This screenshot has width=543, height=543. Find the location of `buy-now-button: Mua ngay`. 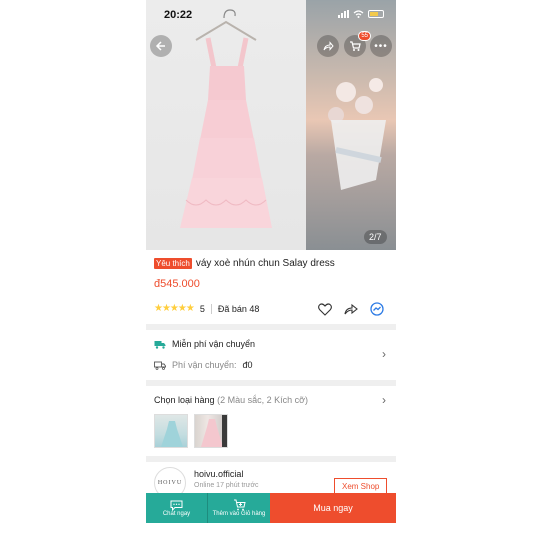

buy-now-button: Mua ngay is located at coordinates (333, 508).